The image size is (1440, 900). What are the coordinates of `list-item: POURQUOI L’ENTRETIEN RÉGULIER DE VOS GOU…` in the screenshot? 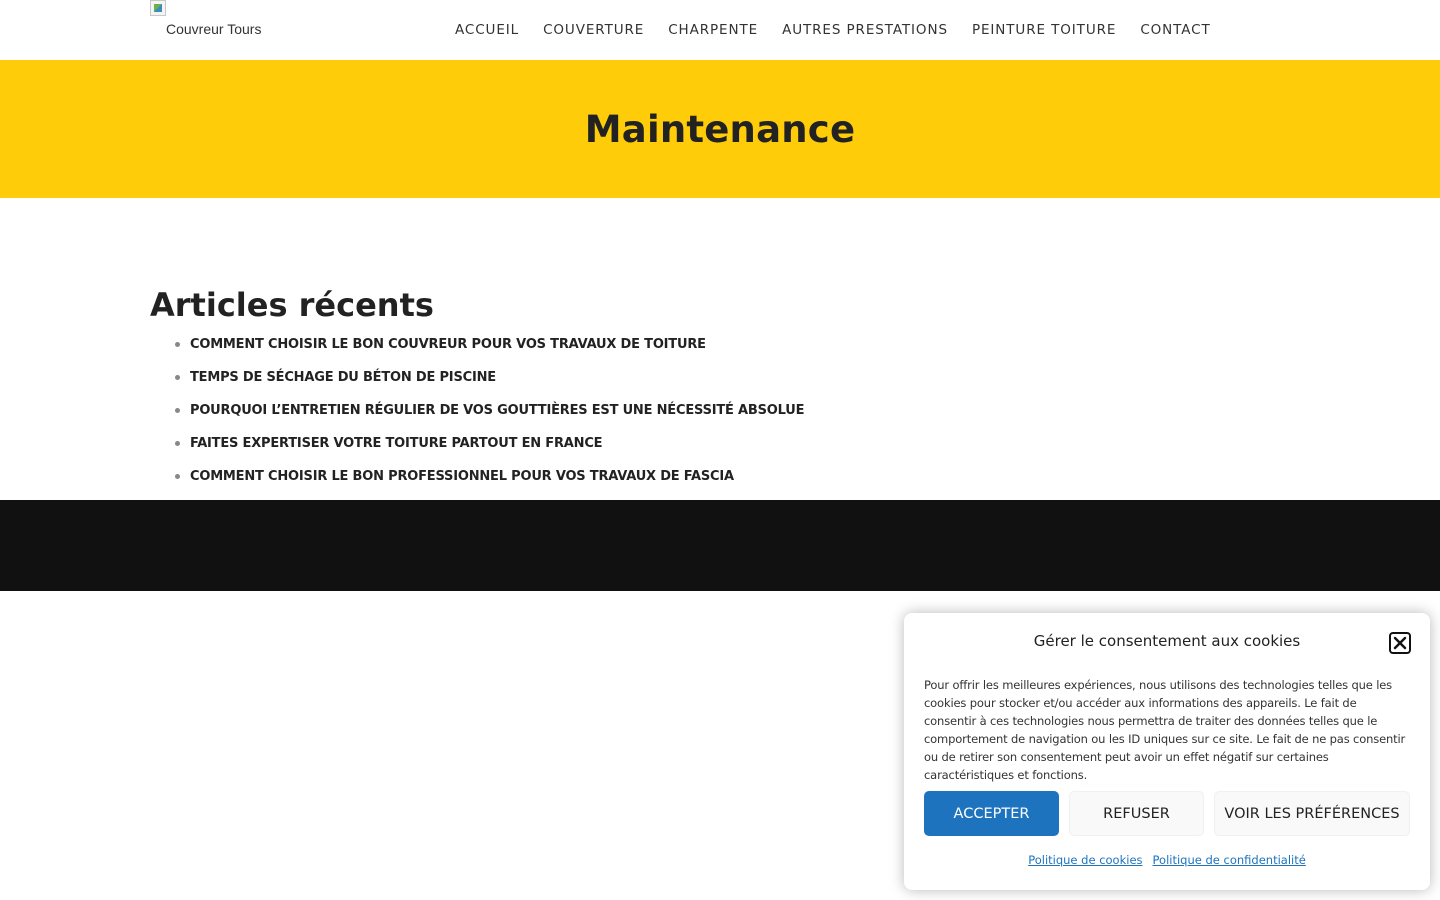 It's located at (600, 416).